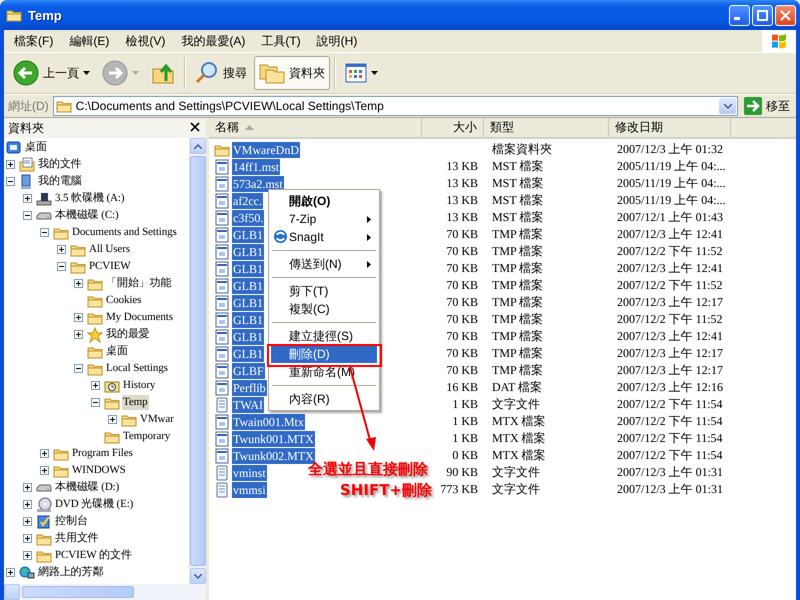 This screenshot has width=800, height=600. Describe the element at coordinates (198, 576) in the screenshot. I see `scroll-down-icon` at that location.